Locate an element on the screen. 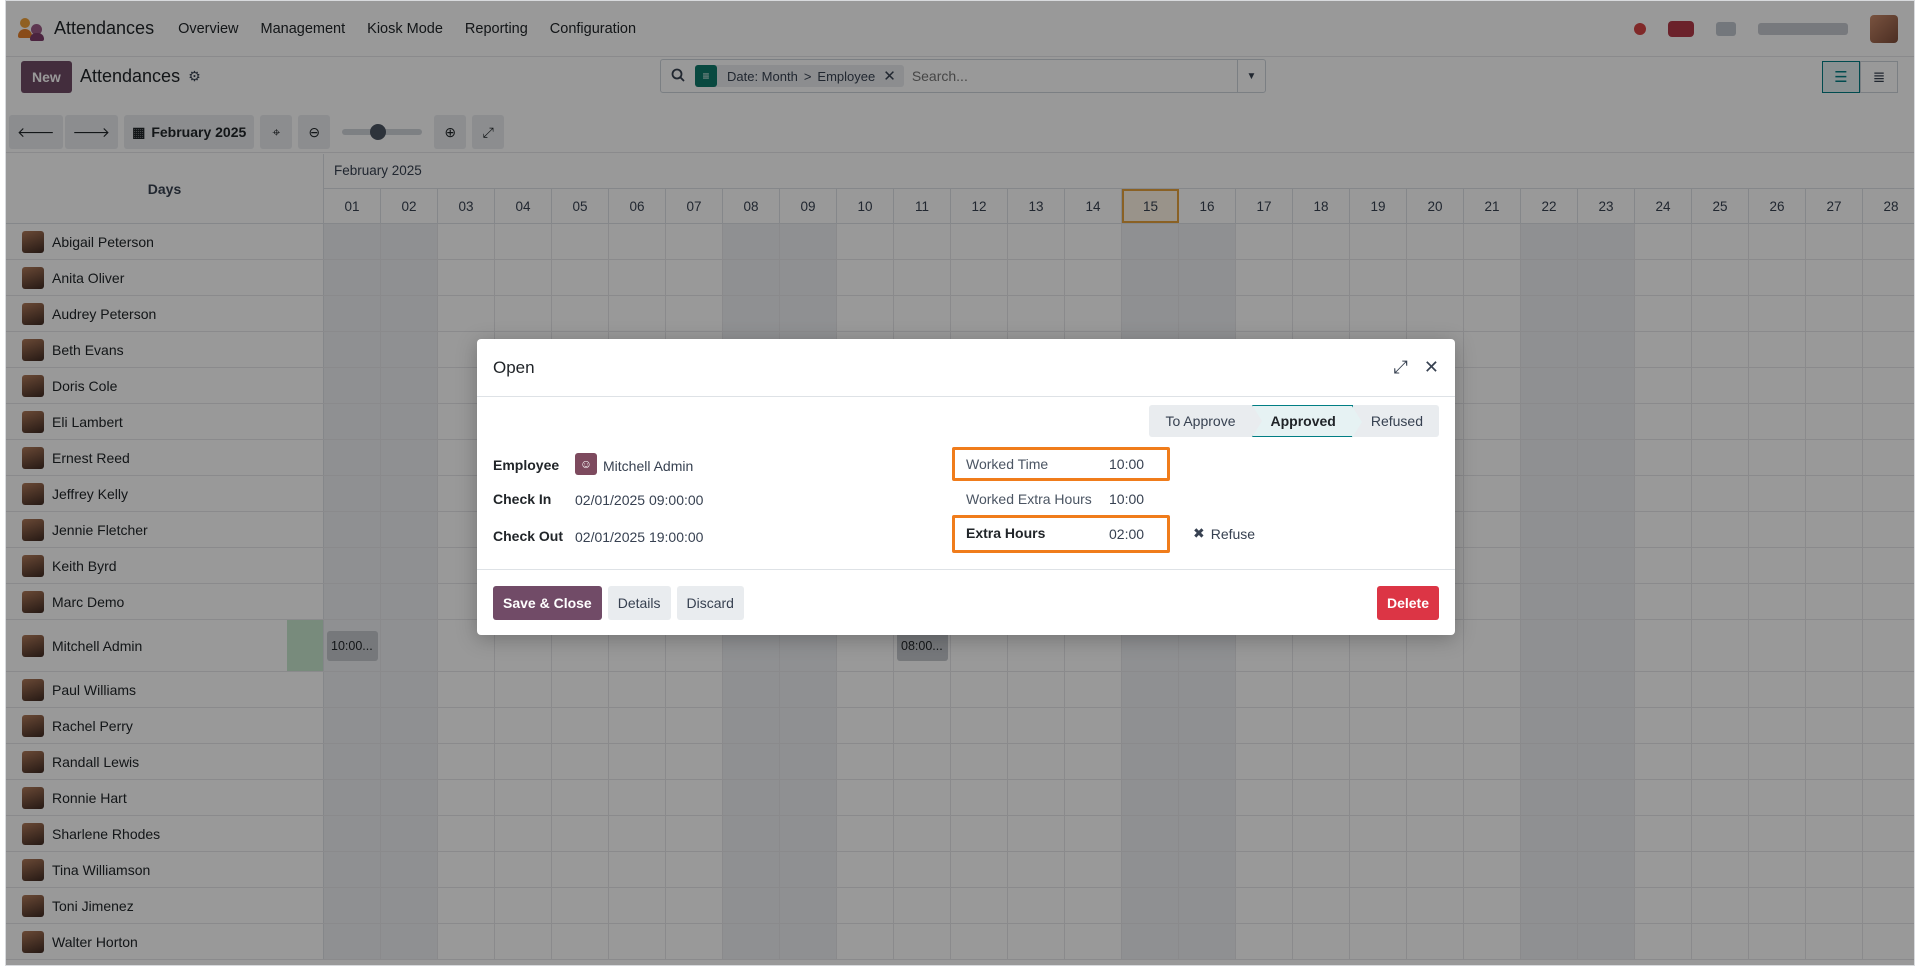 This screenshot has height=970, width=1920. status-bar: To Approve Approved Refused is located at coordinates (1294, 421).